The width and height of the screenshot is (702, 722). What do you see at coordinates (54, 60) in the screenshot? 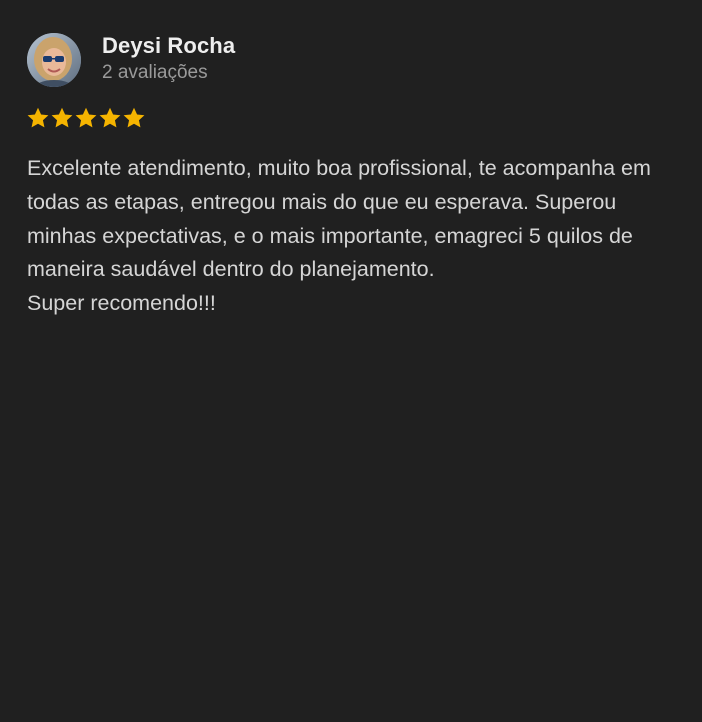
I see `avatar` at bounding box center [54, 60].